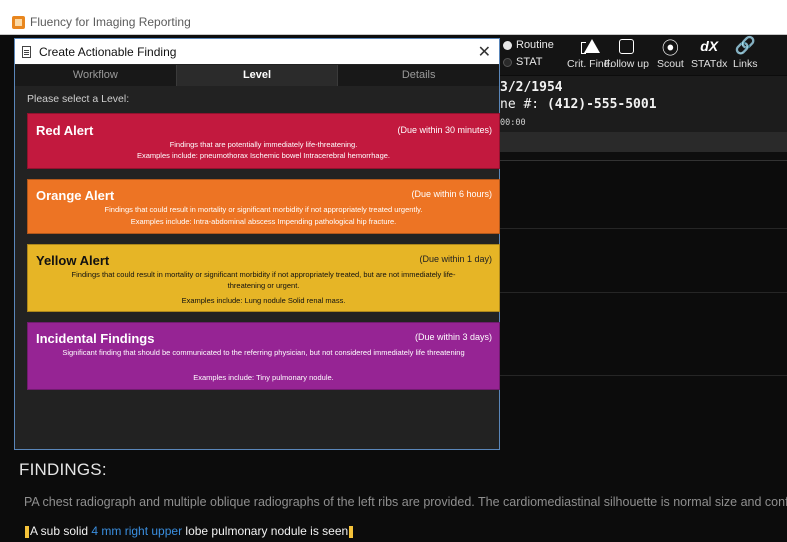 This screenshot has height=542, width=787. Describe the element at coordinates (110, 22) in the screenshot. I see `app-title: Fluency for Imaging Reporting` at that location.